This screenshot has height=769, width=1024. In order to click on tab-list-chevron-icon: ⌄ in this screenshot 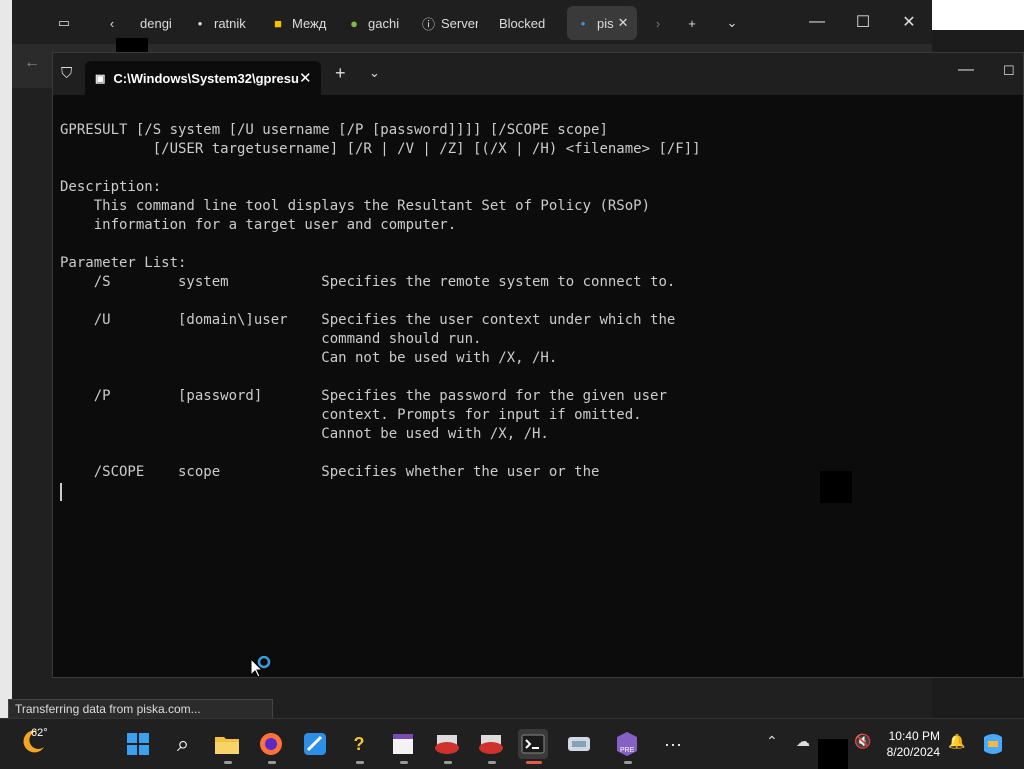, I will do `click(735, 23)`.